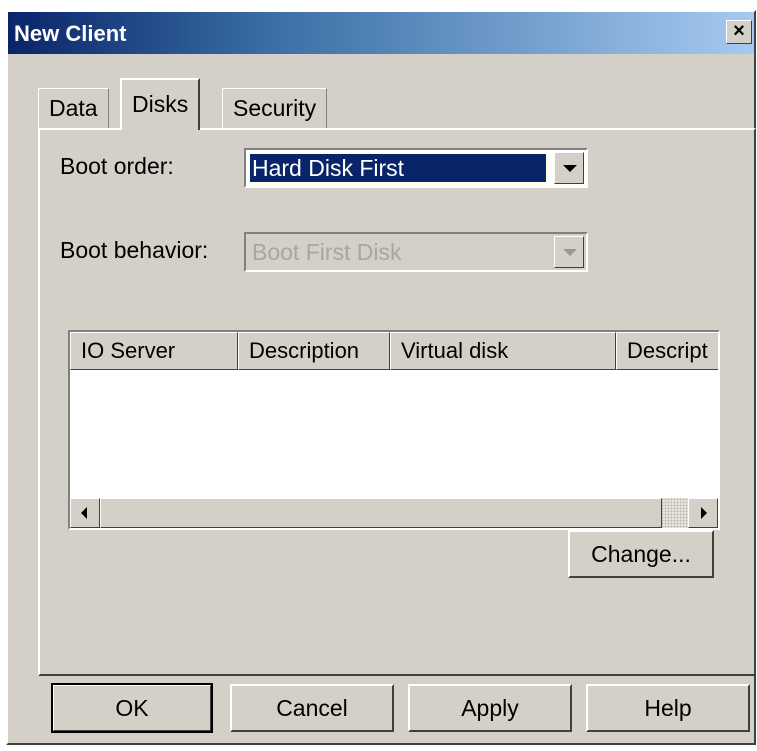  Describe the element at coordinates (154, 351) in the screenshot. I see `column-io-server: IO Server` at that location.